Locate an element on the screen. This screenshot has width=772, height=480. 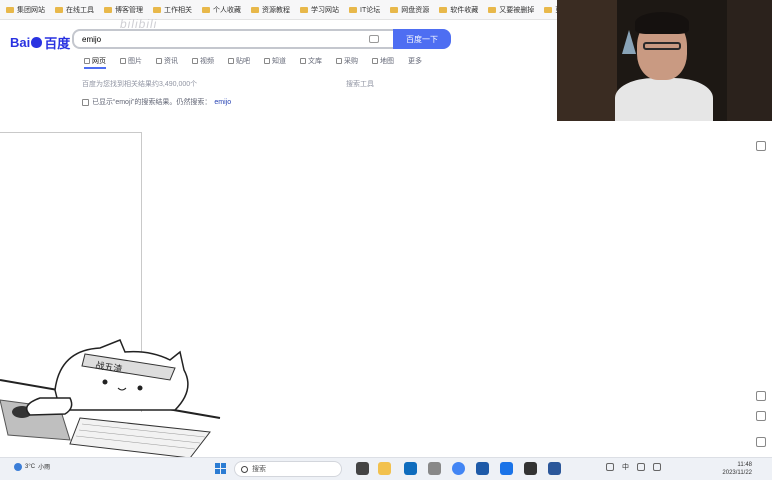
bookmark-item: 网盘资源 is located at coordinates (409, 10).